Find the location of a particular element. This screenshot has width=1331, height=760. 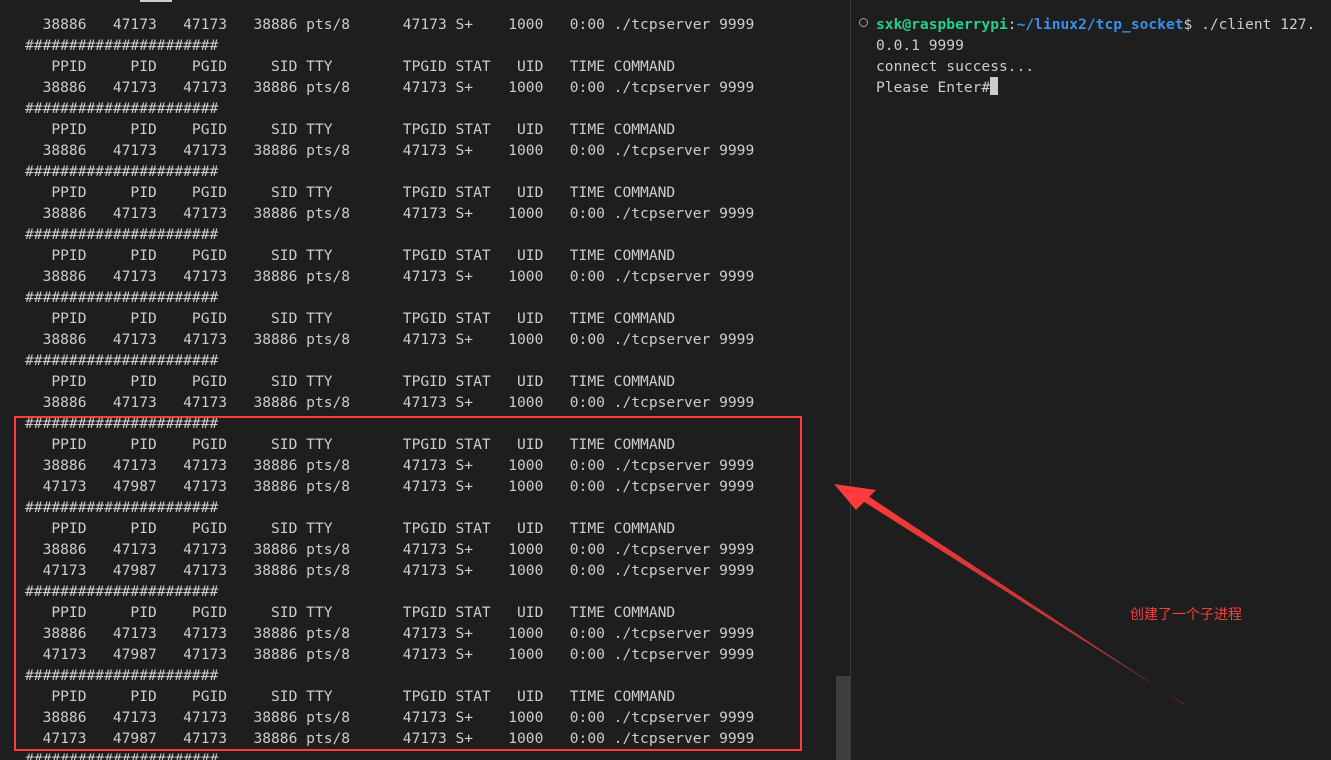

text-cursor is located at coordinates (994, 86).